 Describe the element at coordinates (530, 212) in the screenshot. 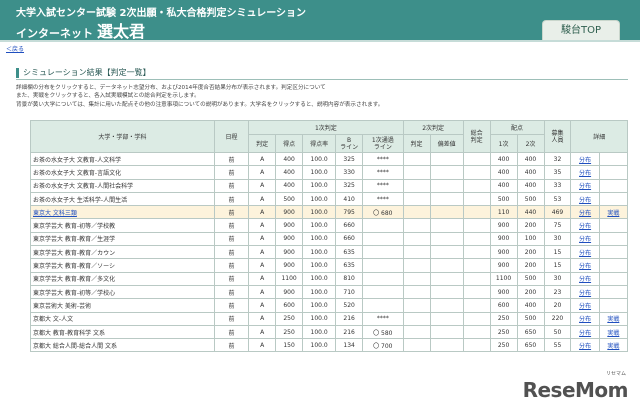

I see `cell-p2: 440` at that location.